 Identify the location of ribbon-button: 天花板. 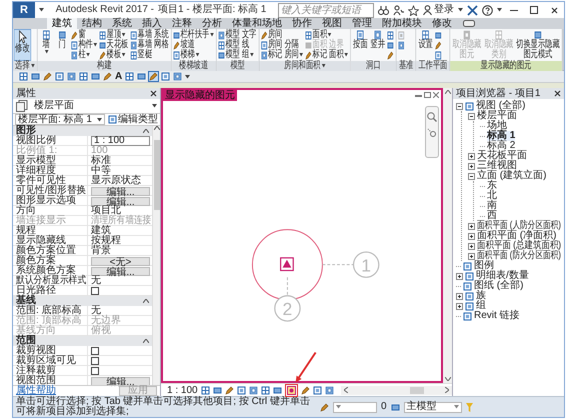
(114, 45).